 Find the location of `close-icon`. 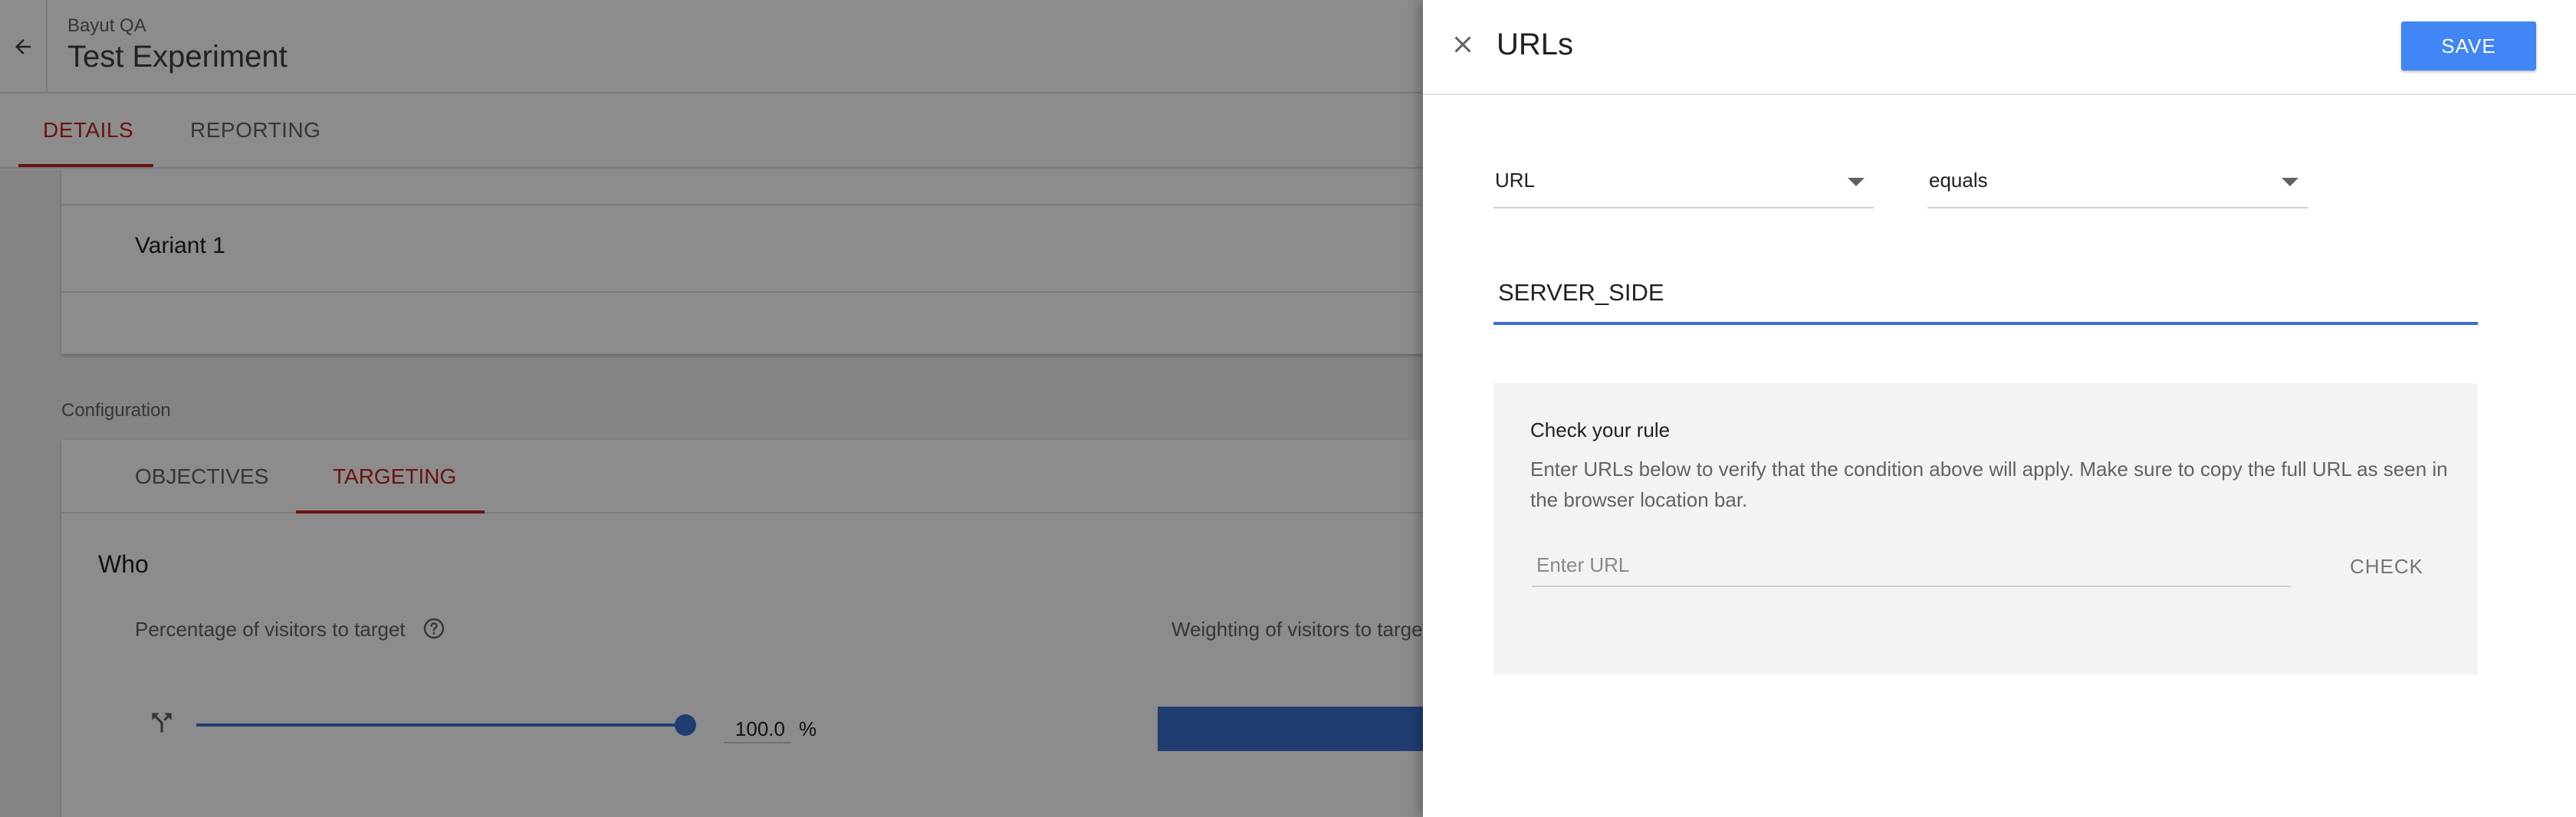

close-icon is located at coordinates (1463, 44).